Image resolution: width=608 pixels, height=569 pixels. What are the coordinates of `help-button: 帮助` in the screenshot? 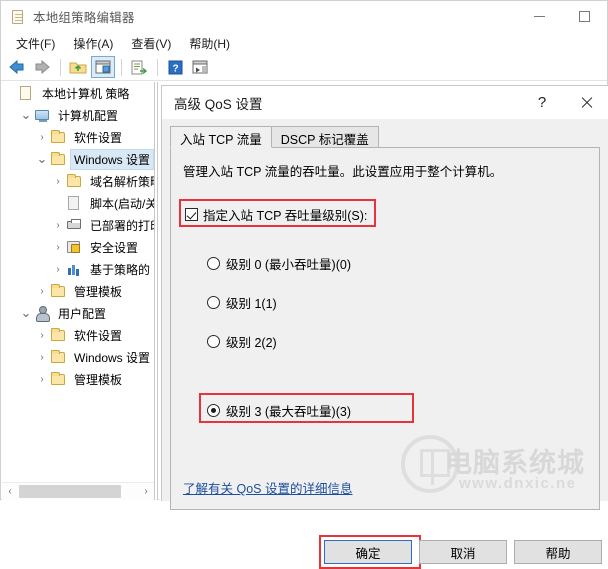 It's located at (558, 552).